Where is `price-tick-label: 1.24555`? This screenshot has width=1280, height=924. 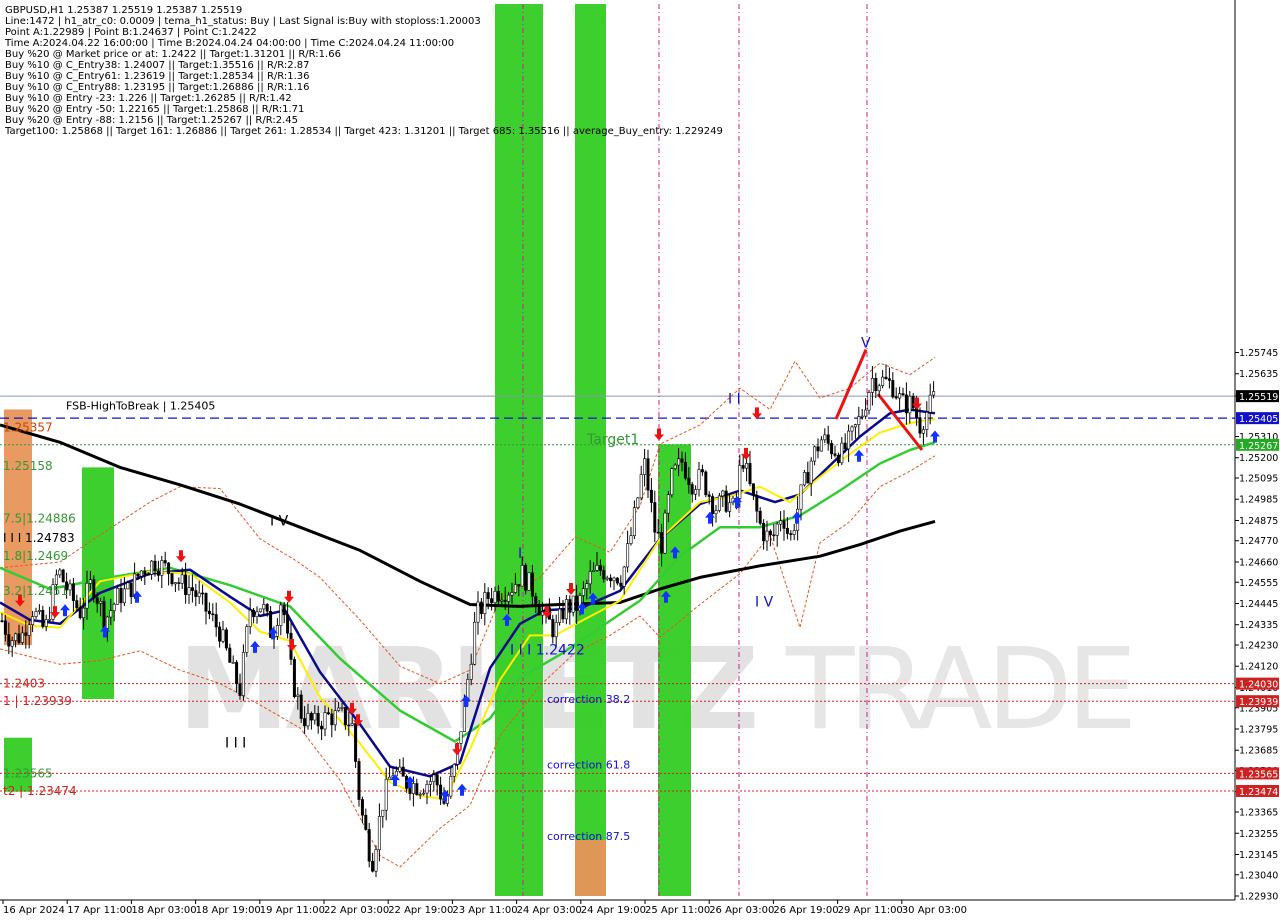
price-tick-label: 1.24555 is located at coordinates (1258, 583).